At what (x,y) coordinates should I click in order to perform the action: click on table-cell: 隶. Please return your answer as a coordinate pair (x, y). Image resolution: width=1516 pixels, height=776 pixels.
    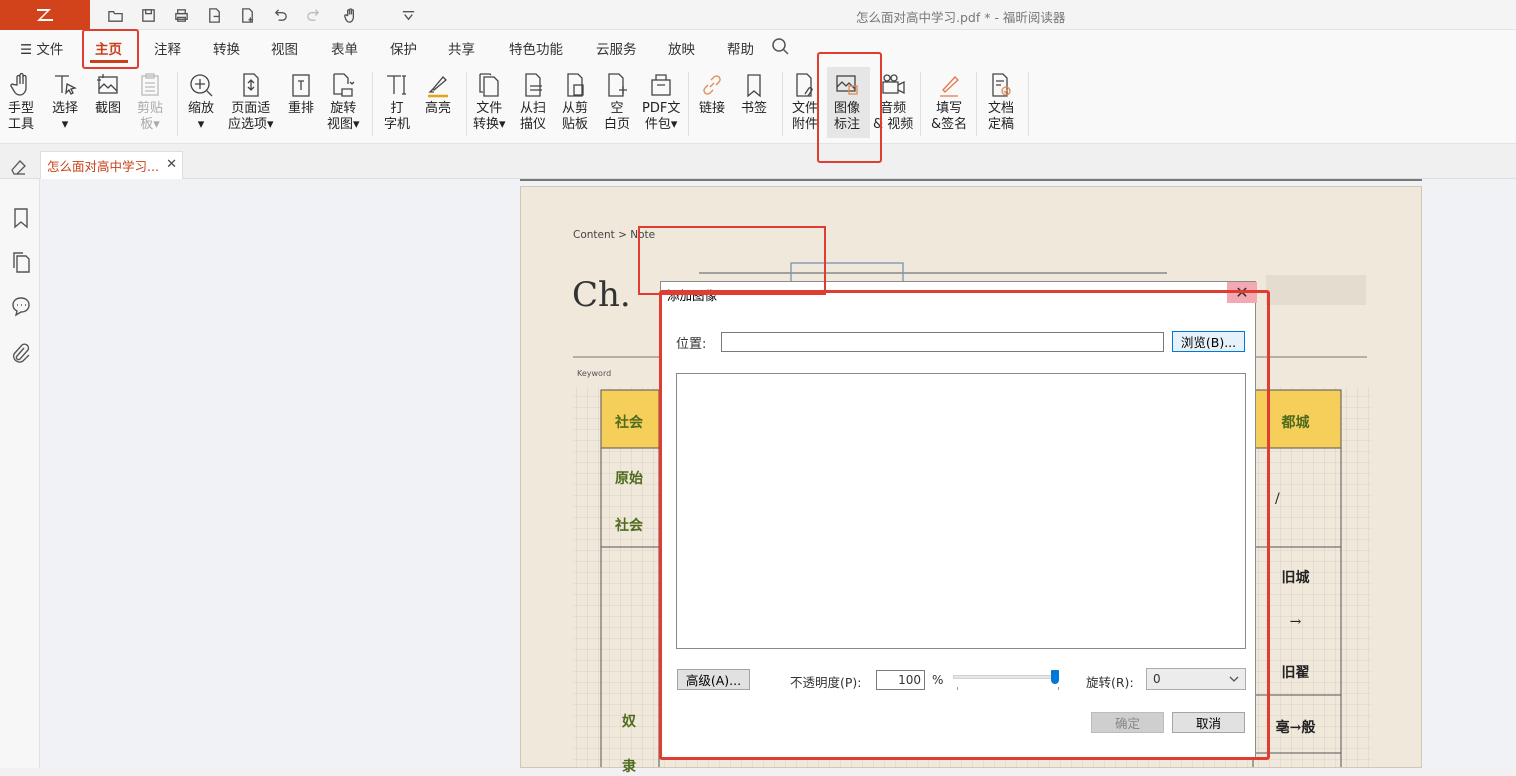
    Looking at the image, I should click on (629, 767).